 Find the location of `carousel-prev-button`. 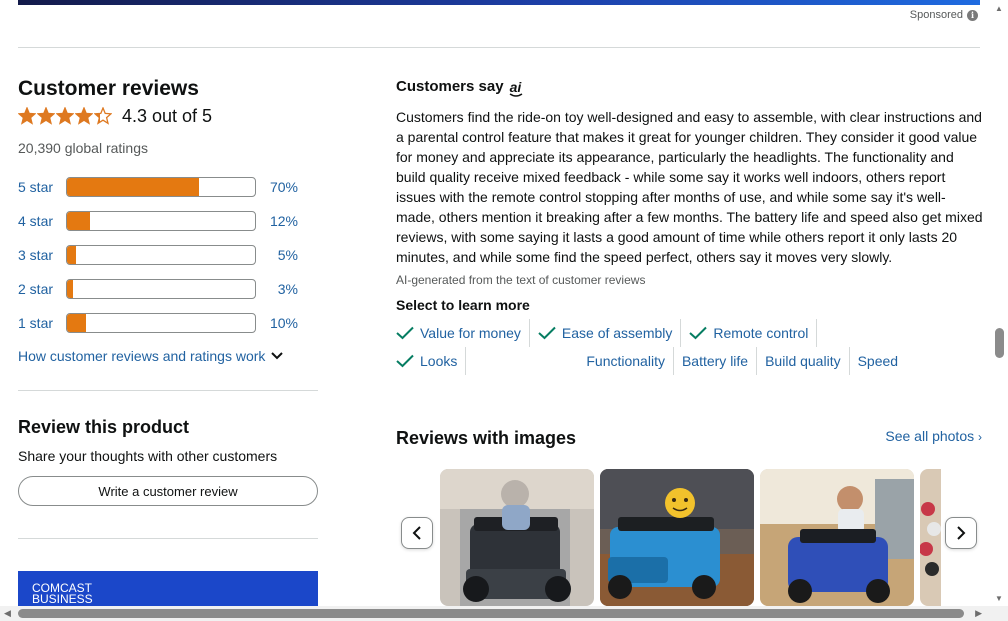

carousel-prev-button is located at coordinates (417, 533).